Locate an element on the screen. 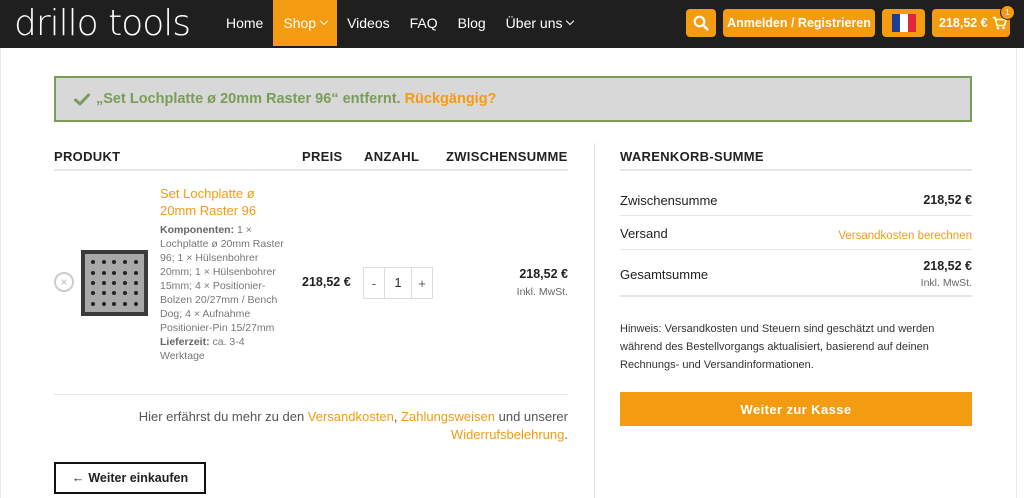 The image size is (1024, 498). nav-home: Home is located at coordinates (244, 23).